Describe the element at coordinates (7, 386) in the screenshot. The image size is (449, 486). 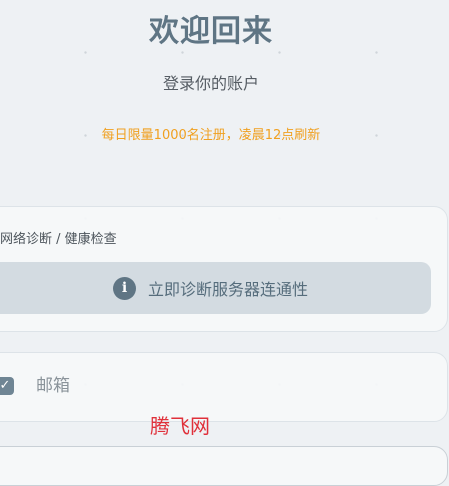
I see `check-icon: ✓` at that location.